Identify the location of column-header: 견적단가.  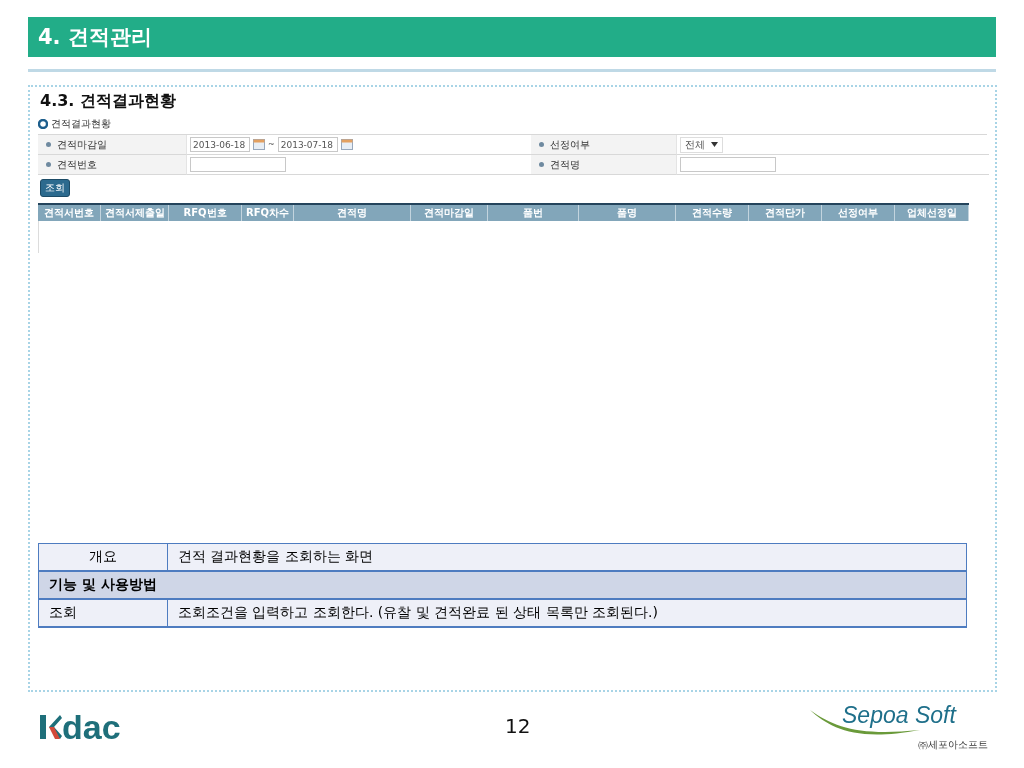
(785, 213).